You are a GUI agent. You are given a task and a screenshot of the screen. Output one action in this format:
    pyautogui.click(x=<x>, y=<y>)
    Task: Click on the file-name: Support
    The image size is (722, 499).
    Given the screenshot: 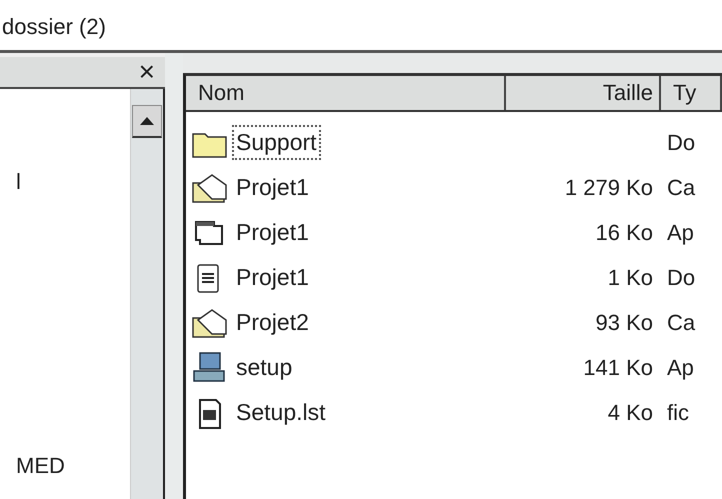 What is the action you would take?
    pyautogui.click(x=276, y=142)
    